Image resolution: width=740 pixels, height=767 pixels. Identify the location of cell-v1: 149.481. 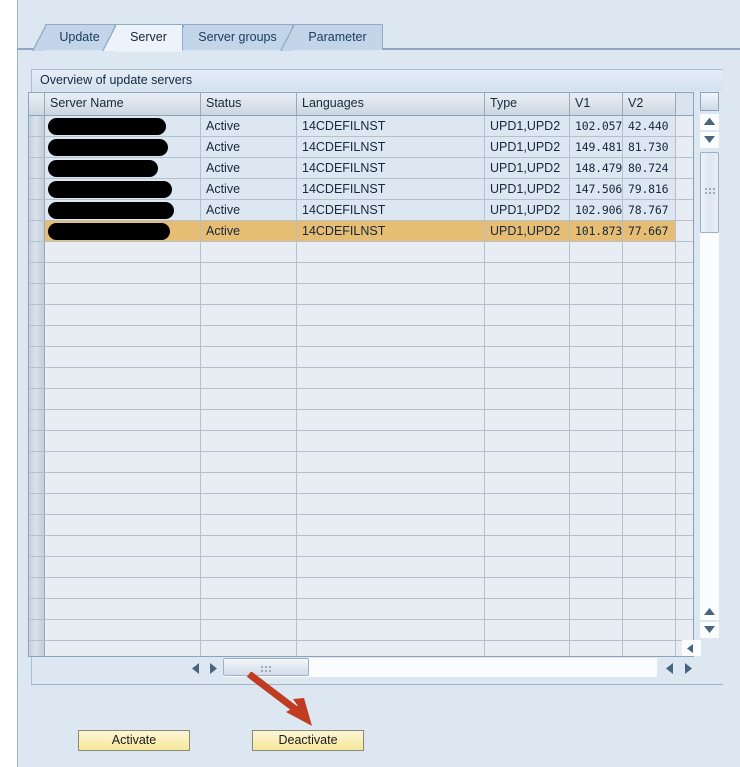
(596, 147).